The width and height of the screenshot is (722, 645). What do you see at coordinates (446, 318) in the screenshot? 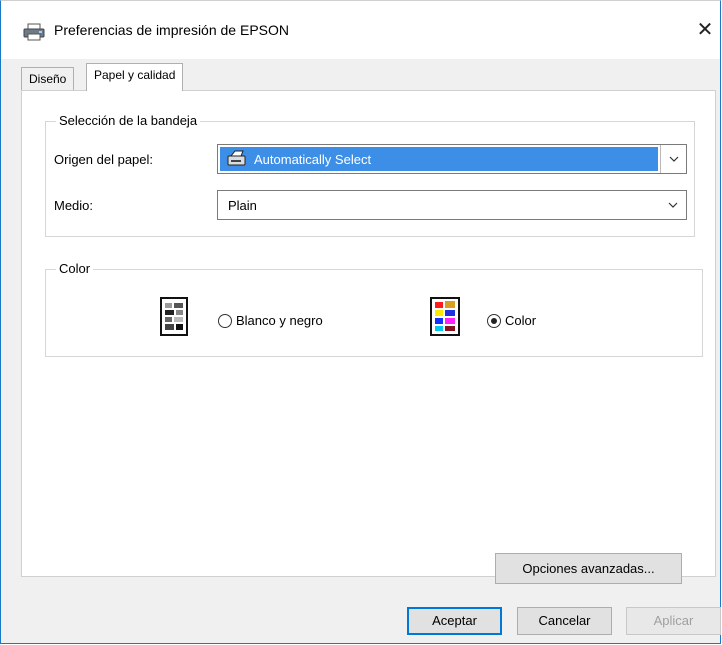
I see `color-doc-icon` at bounding box center [446, 318].